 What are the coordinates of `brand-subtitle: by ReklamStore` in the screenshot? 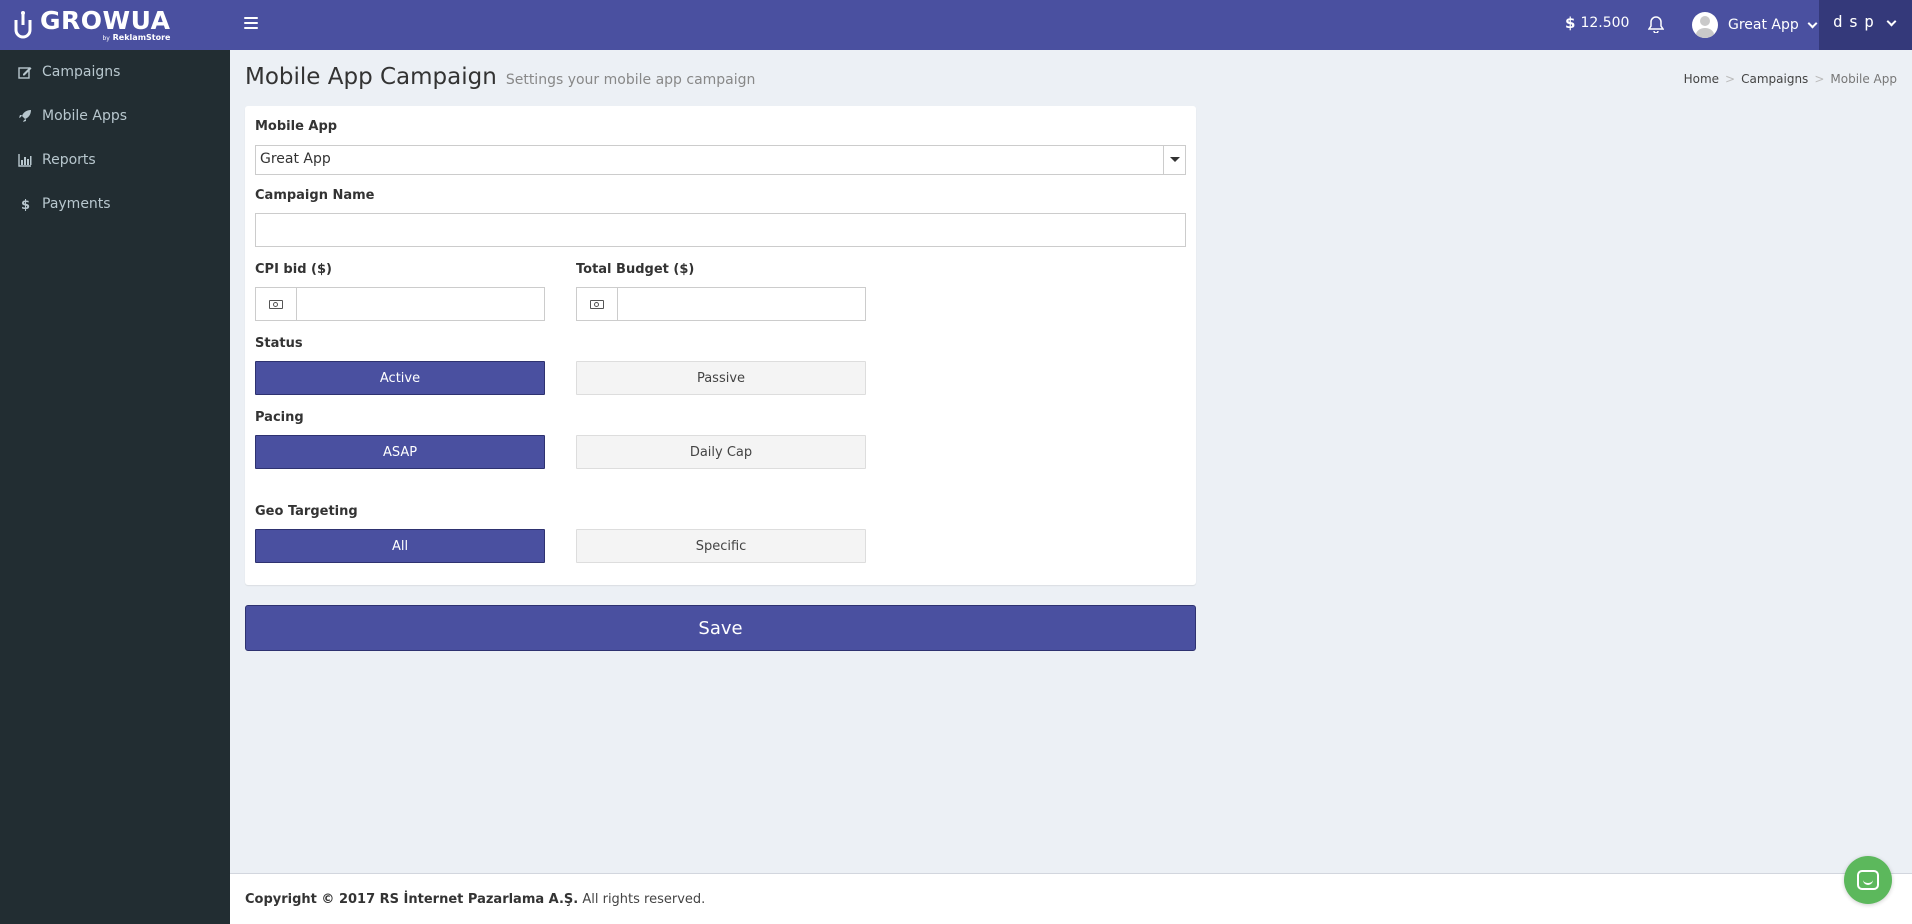 It's located at (105, 38).